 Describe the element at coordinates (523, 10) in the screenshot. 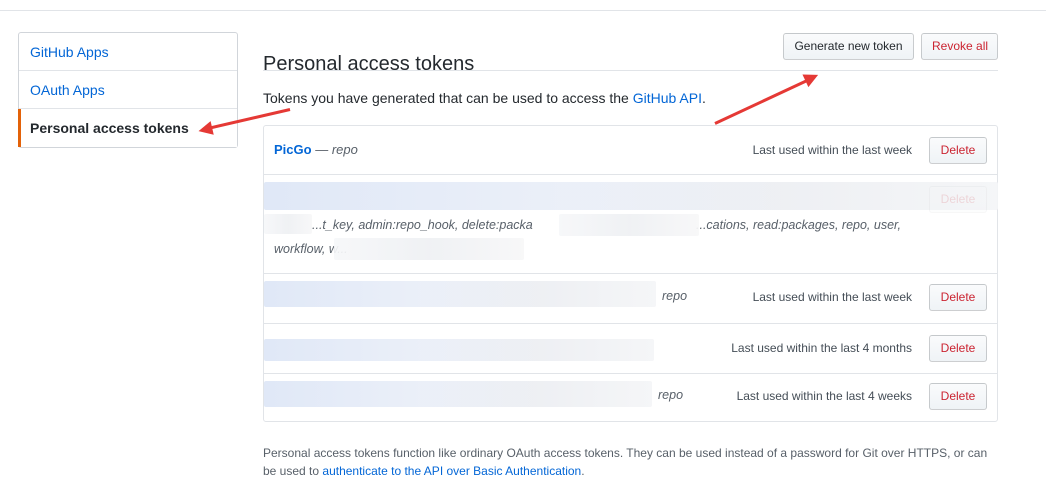

I see `top-divider` at that location.